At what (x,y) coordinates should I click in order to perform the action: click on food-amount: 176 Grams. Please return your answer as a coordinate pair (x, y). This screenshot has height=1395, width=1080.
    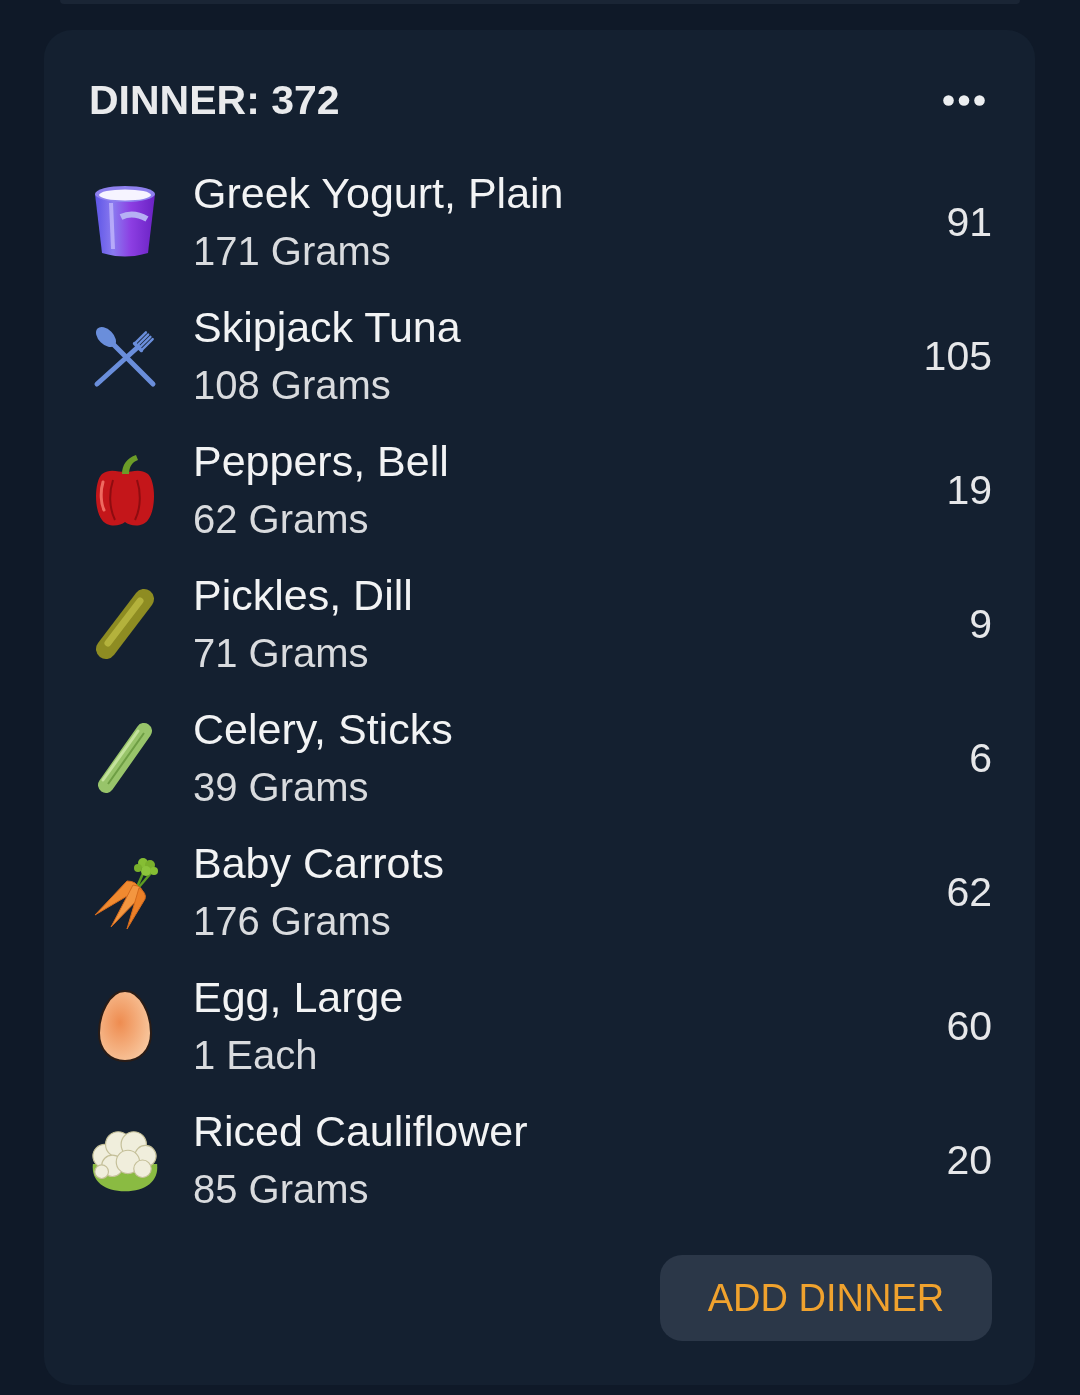
    Looking at the image, I should click on (292, 921).